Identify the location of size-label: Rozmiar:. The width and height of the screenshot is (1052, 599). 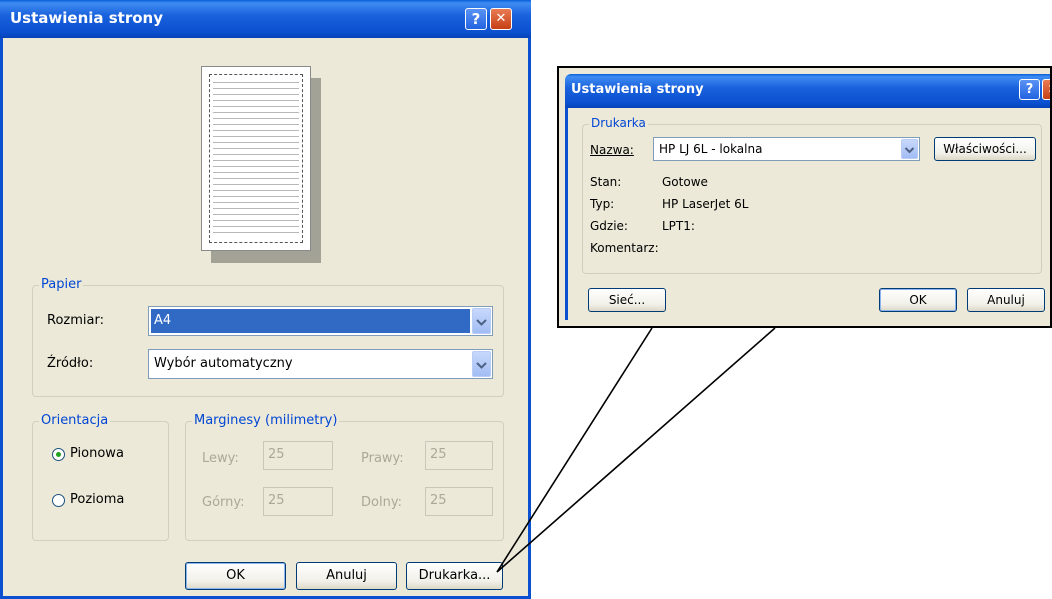
(75, 320).